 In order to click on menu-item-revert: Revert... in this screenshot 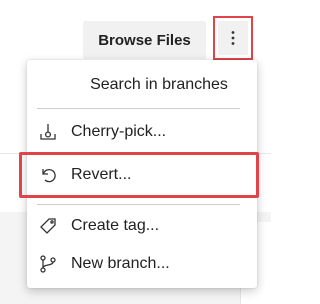, I will do `click(142, 175)`.